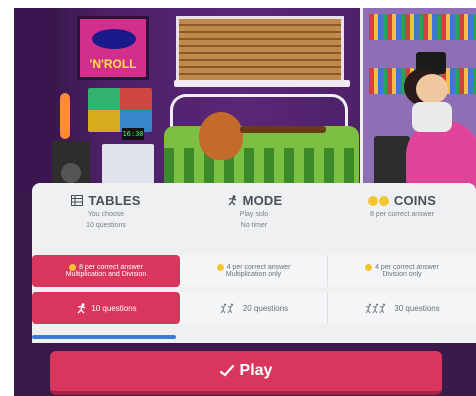 The image size is (476, 396). I want to click on speaker-right-icon, so click(392, 161).